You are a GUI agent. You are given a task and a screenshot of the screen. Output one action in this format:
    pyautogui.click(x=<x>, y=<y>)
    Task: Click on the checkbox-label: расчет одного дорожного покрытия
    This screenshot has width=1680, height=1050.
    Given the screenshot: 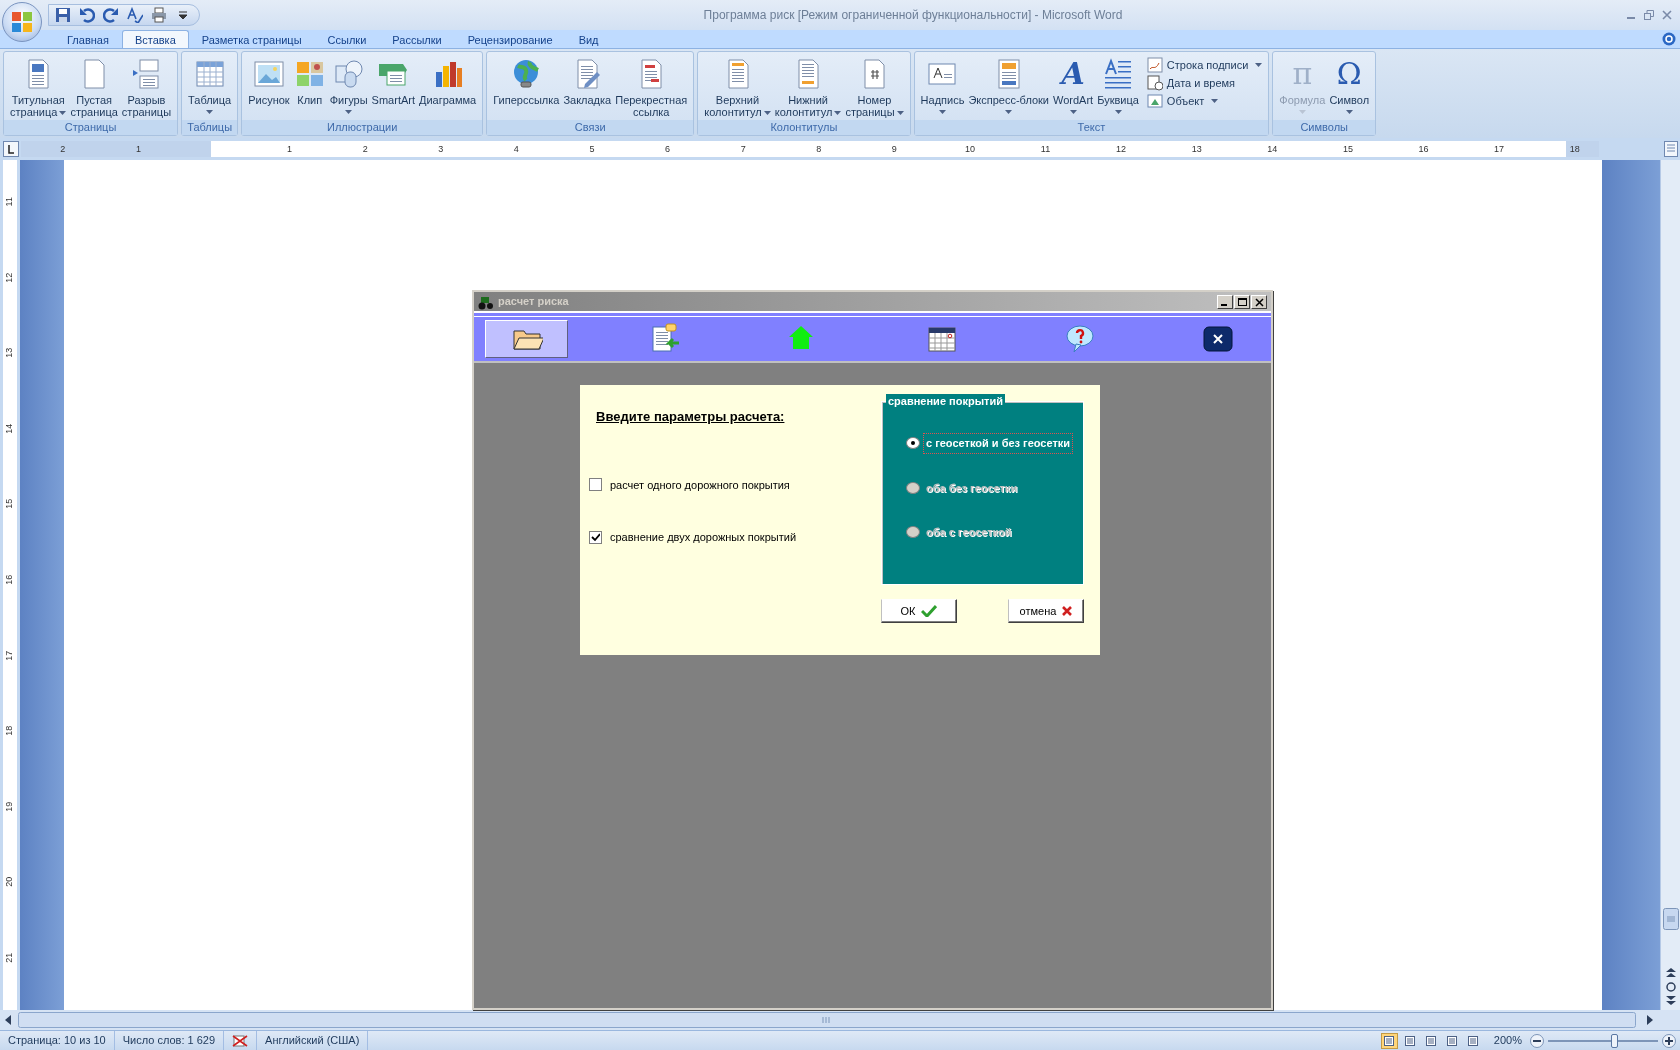 What is the action you would take?
    pyautogui.click(x=700, y=485)
    